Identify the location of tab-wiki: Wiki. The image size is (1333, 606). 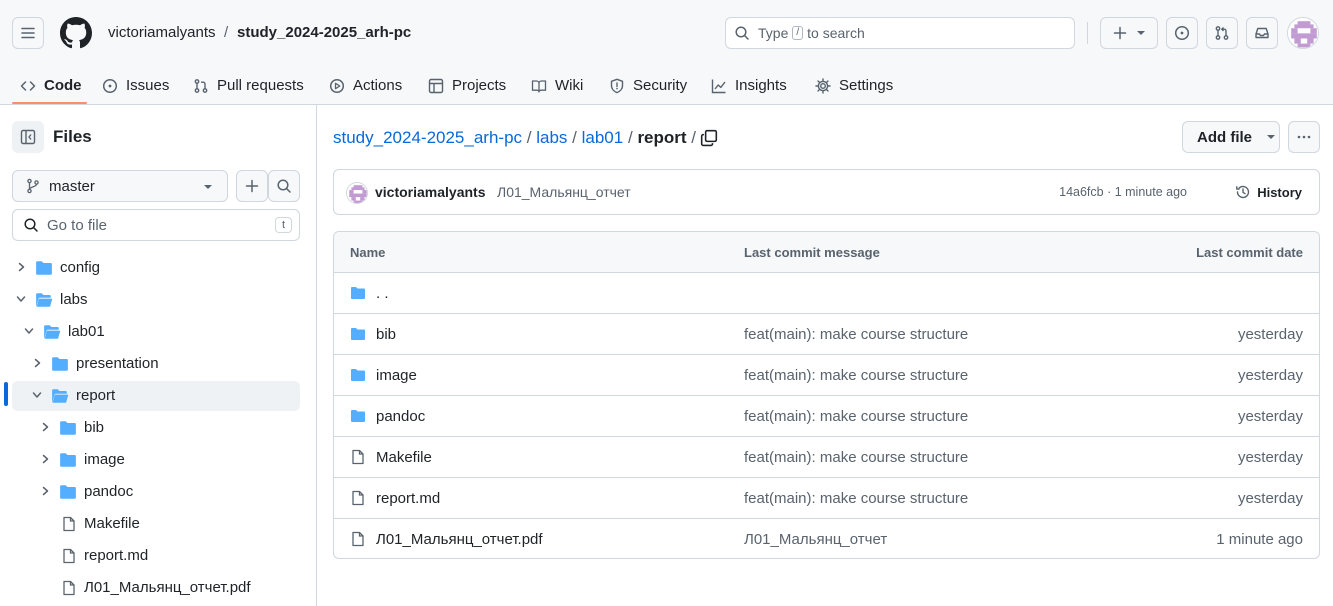
(557, 85).